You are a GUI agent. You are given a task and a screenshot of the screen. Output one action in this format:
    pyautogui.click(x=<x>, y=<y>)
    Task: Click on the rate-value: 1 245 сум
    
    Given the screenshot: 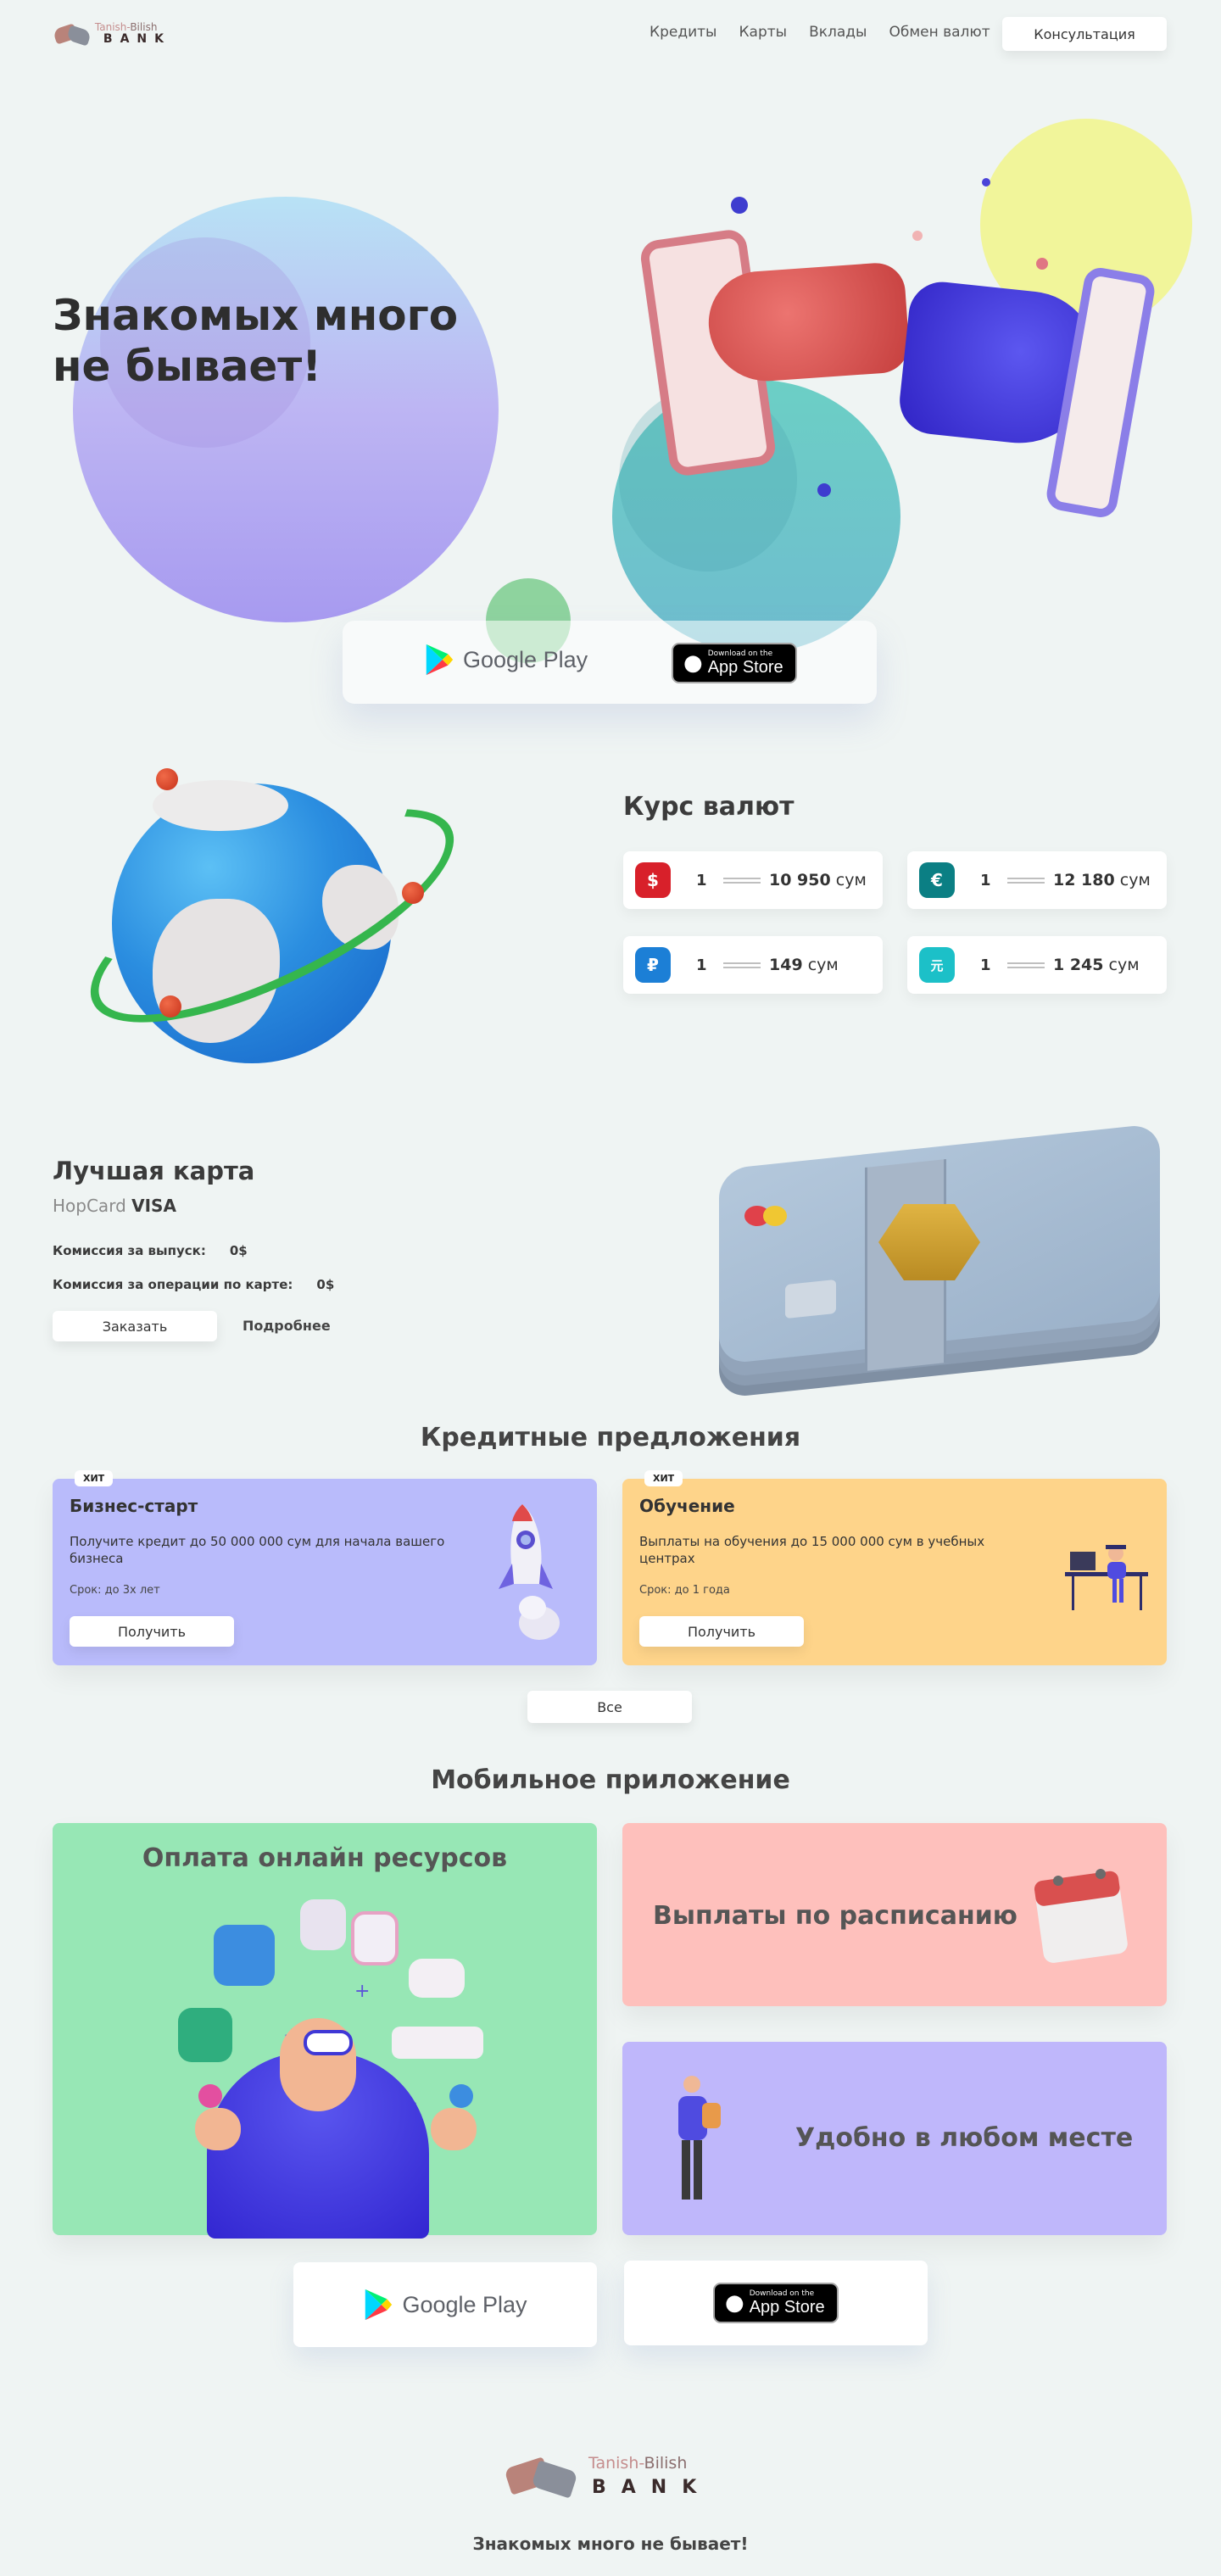 What is the action you would take?
    pyautogui.click(x=1096, y=965)
    